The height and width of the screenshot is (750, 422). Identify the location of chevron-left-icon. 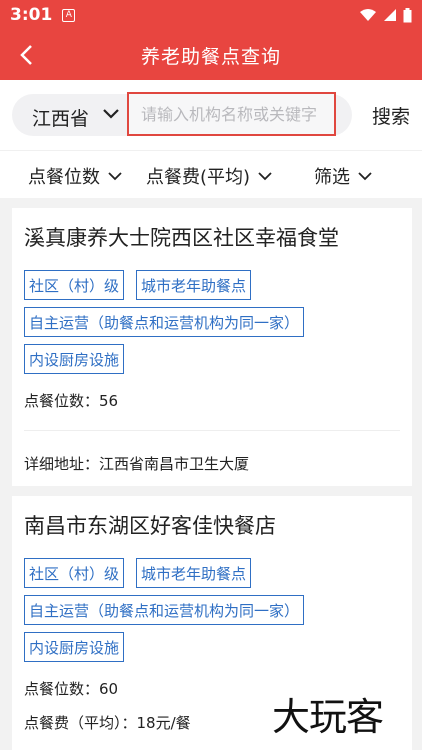
(26, 55).